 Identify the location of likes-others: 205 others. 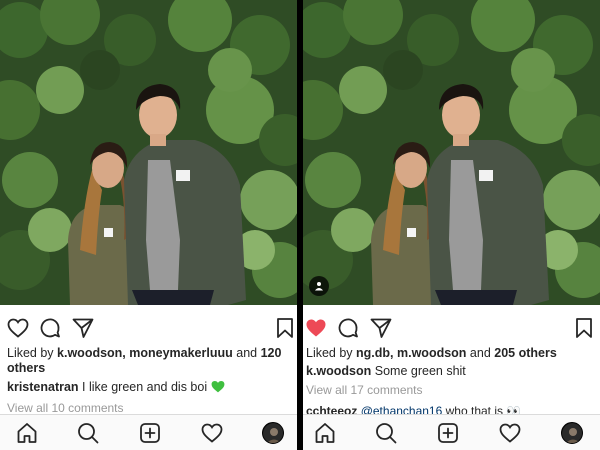
(525, 353).